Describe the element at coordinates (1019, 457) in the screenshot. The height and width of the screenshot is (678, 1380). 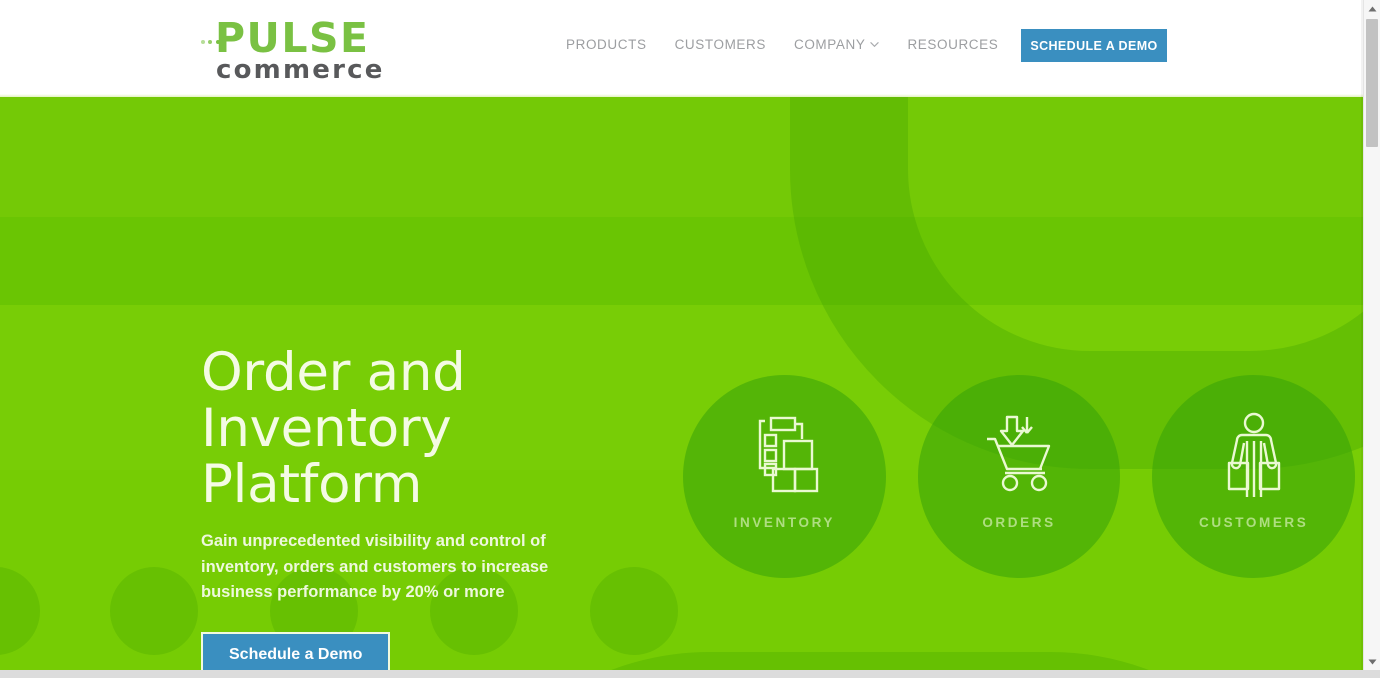
I see `shopping-cart-download-arrows-icon` at that location.